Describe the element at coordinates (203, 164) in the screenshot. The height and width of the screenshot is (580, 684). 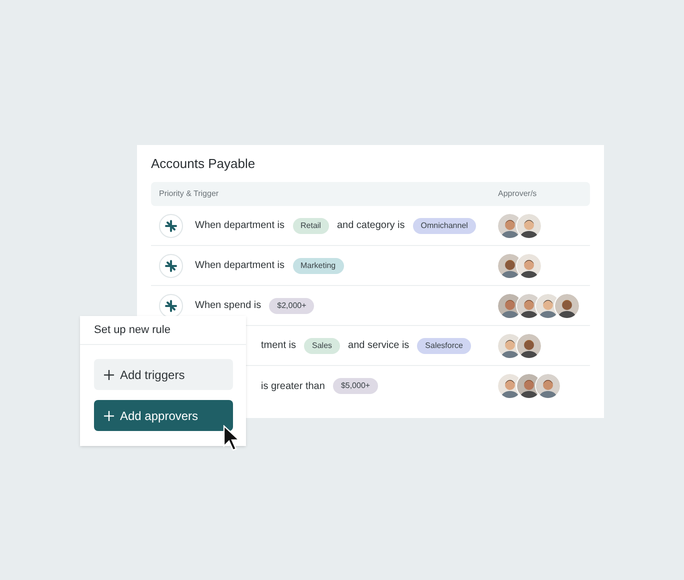
I see `card-title: Accounts Payable` at that location.